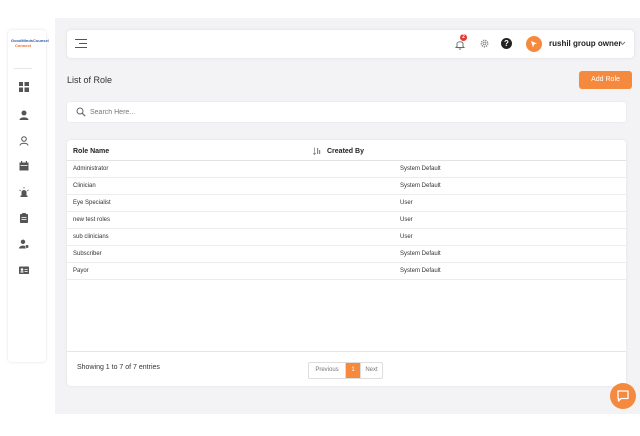 Image resolution: width=640 pixels, height=436 pixels. I want to click on add-role-button: Add Role, so click(605, 80).